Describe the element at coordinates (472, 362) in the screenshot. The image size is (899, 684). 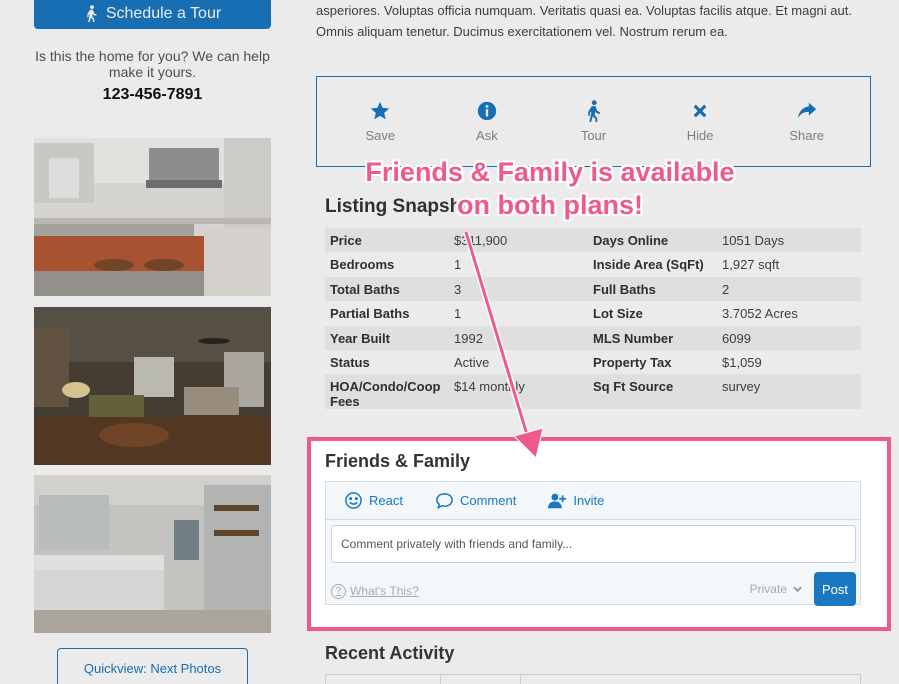
I see `snapshot-value: Active` at that location.